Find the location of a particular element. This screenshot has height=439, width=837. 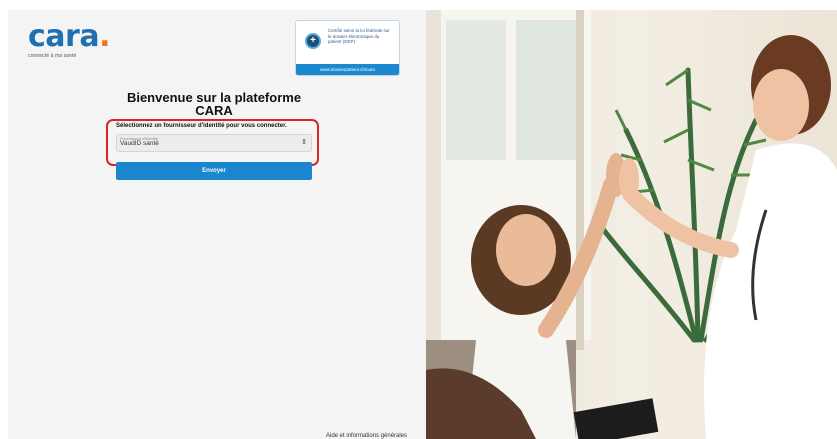

submit-button: Envoyer is located at coordinates (214, 171).